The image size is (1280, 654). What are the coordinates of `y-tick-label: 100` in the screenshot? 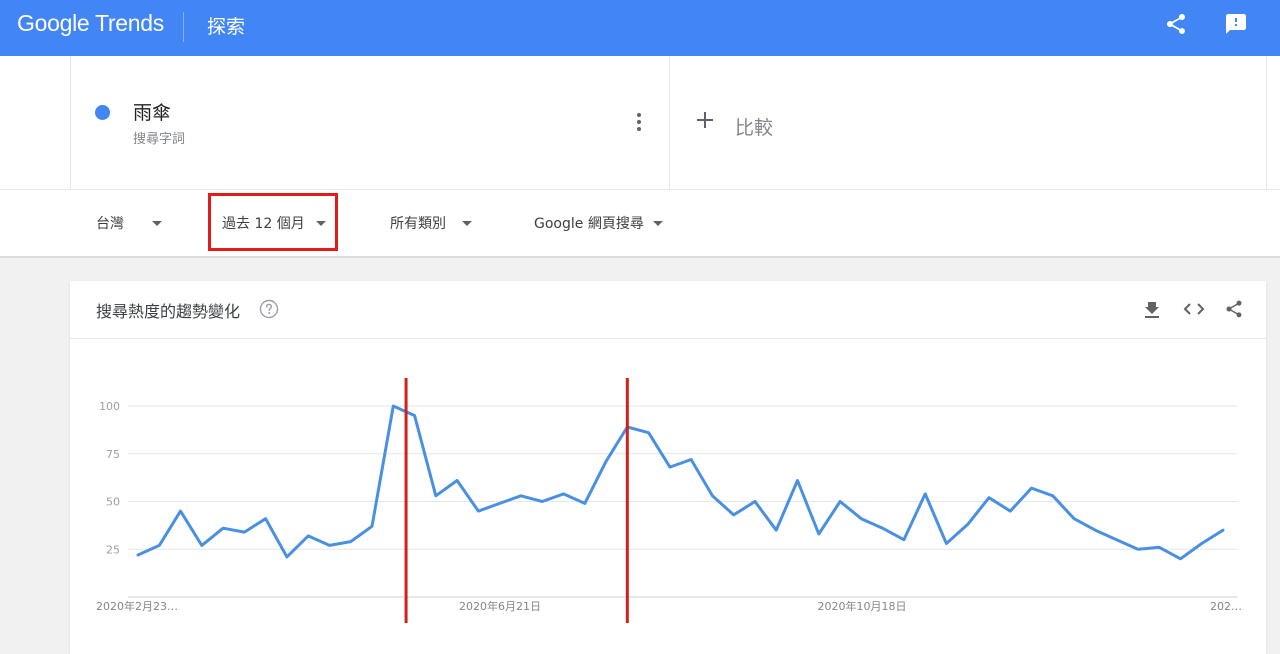 It's located at (109, 406).